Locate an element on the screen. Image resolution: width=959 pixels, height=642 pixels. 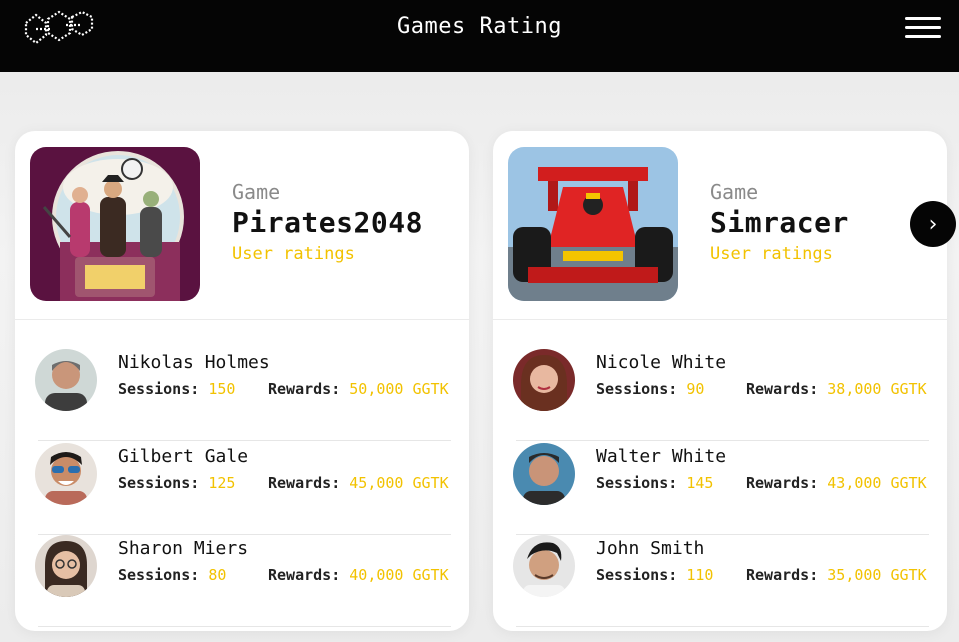
game-info: Game Simracer User ratings is located at coordinates (779, 223).